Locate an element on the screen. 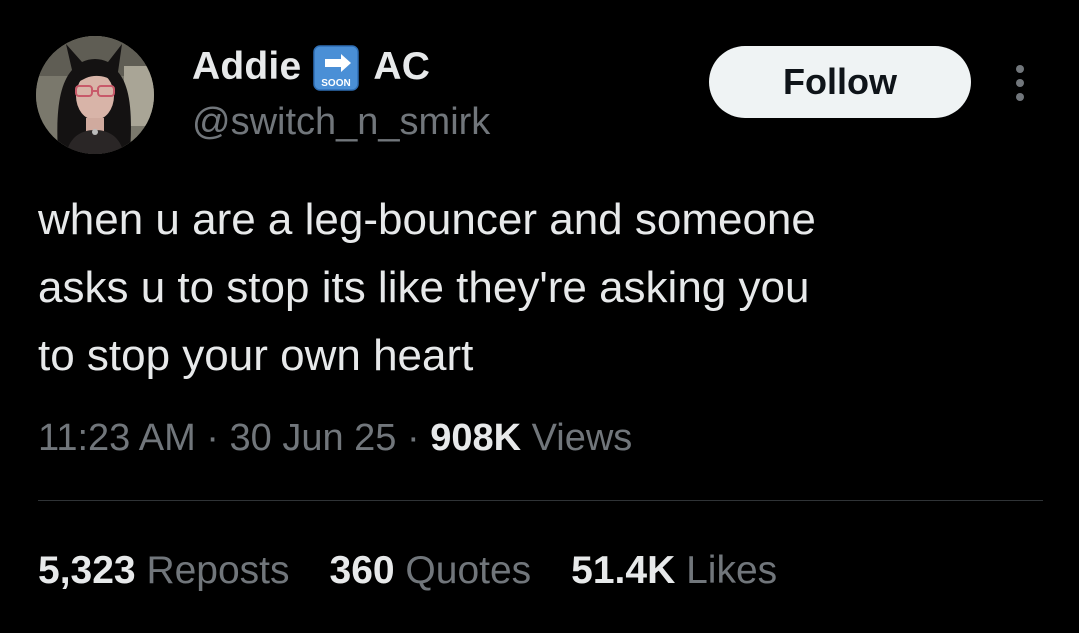  display-name-first: Addie is located at coordinates (247, 66).